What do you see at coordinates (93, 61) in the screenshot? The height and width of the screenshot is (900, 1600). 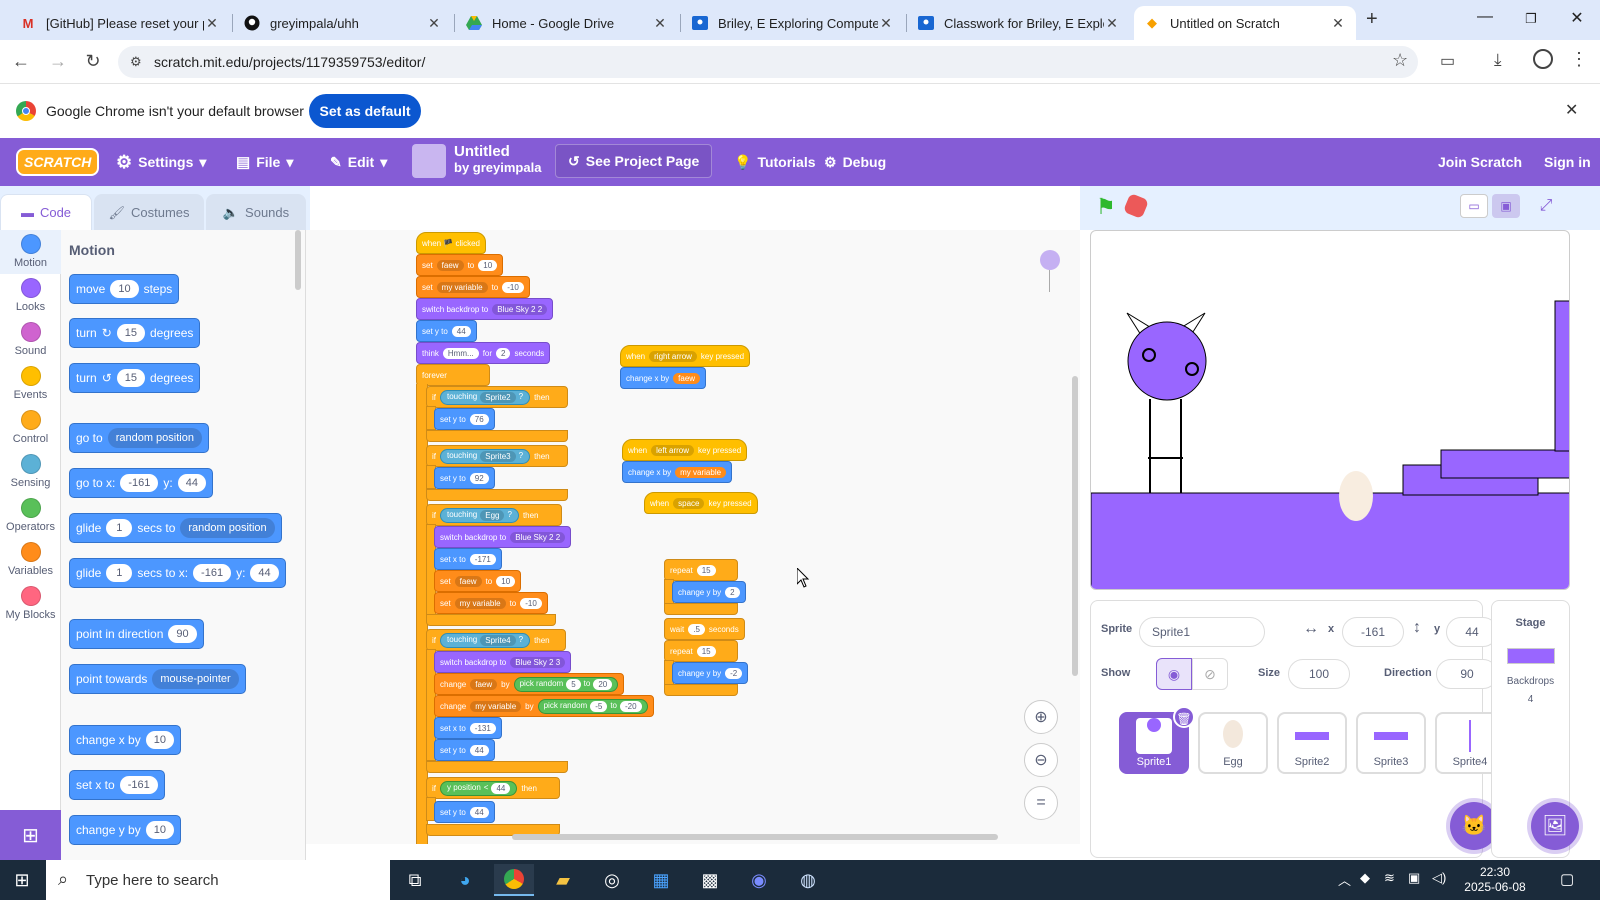 I see `reload-icon: ↻` at bounding box center [93, 61].